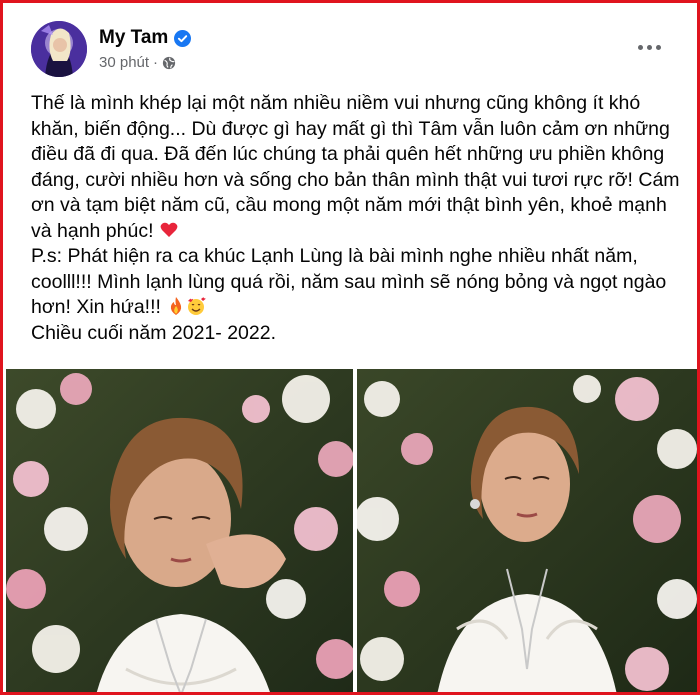  Describe the element at coordinates (133, 38) in the screenshot. I see `author-label: My Tam` at that location.